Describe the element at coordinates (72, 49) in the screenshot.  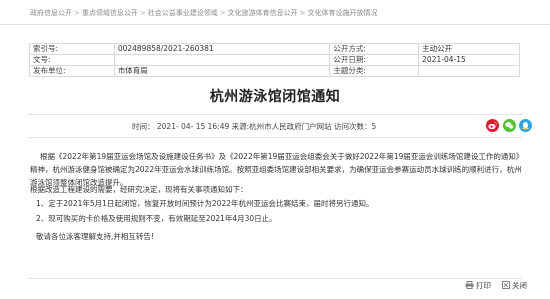
I see `index-label: 索引号:` at that location.